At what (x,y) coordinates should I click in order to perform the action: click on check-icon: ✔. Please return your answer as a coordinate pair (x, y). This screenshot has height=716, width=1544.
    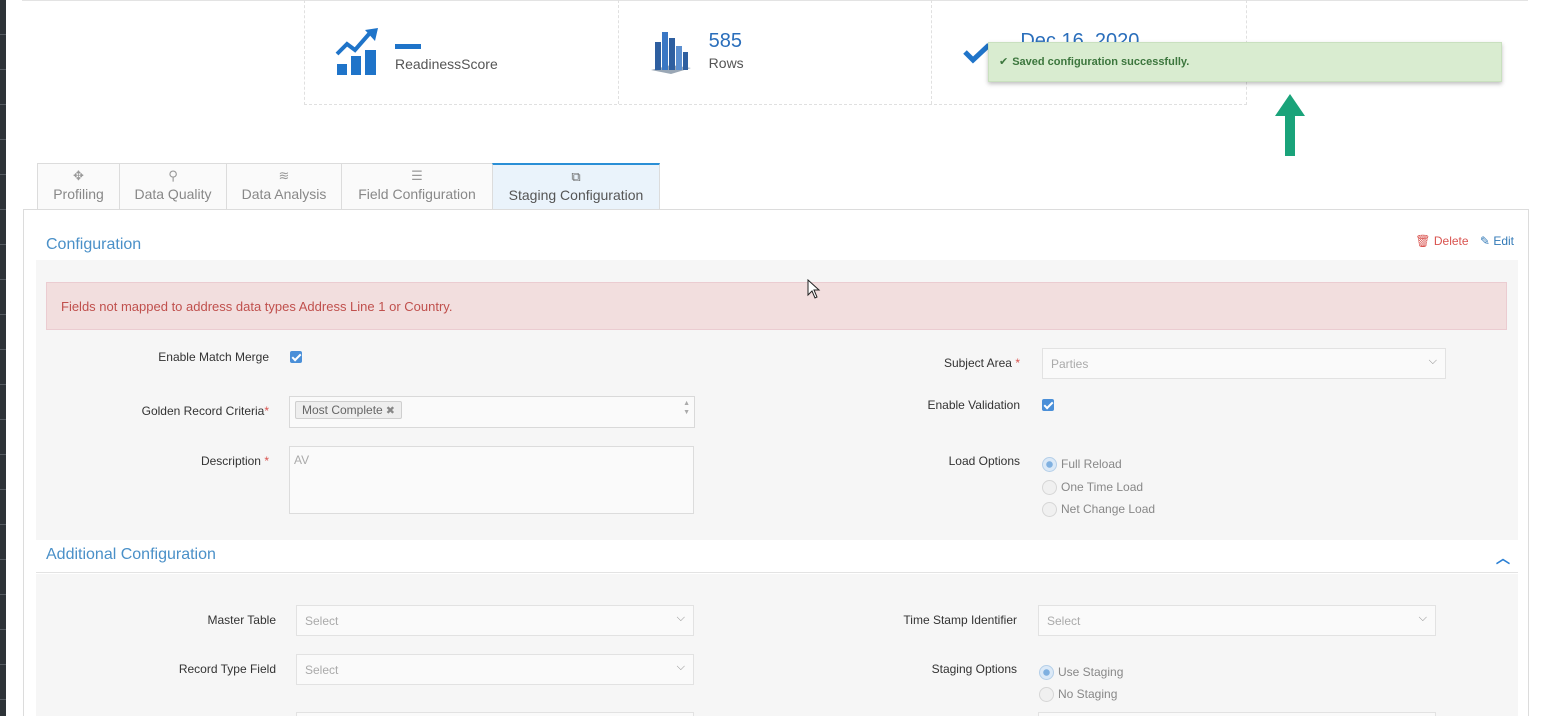
    Looking at the image, I should click on (1004, 62).